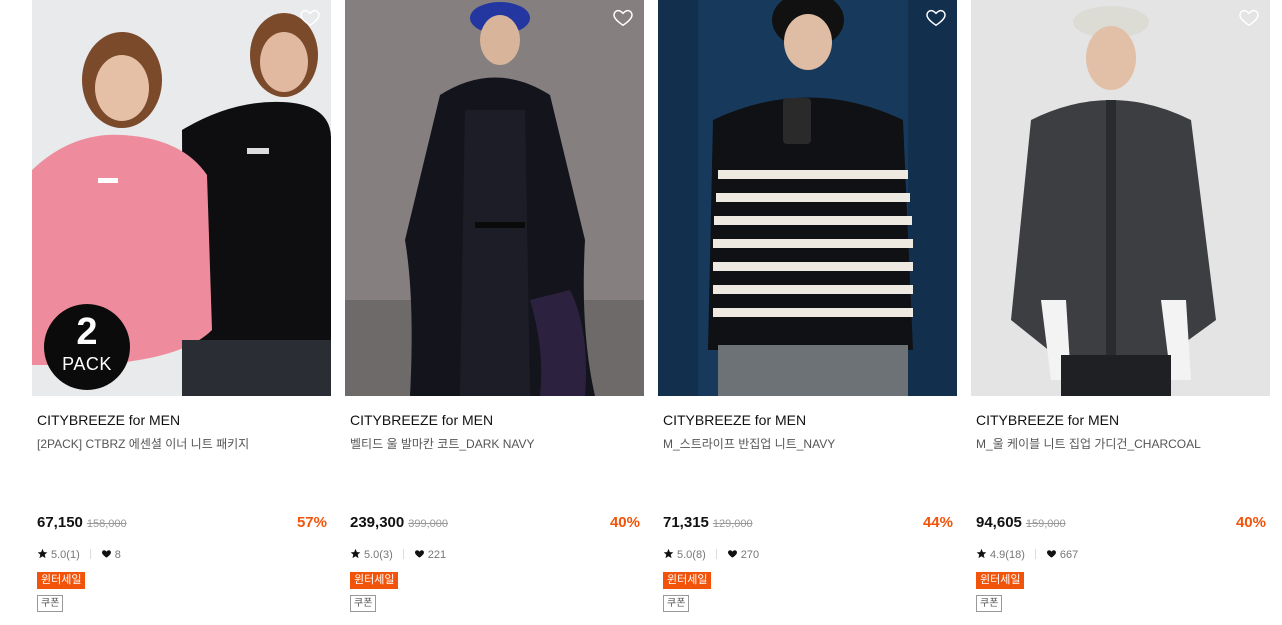  Describe the element at coordinates (691, 555) in the screenshot. I see `rating-text: 5.0(8)` at that location.